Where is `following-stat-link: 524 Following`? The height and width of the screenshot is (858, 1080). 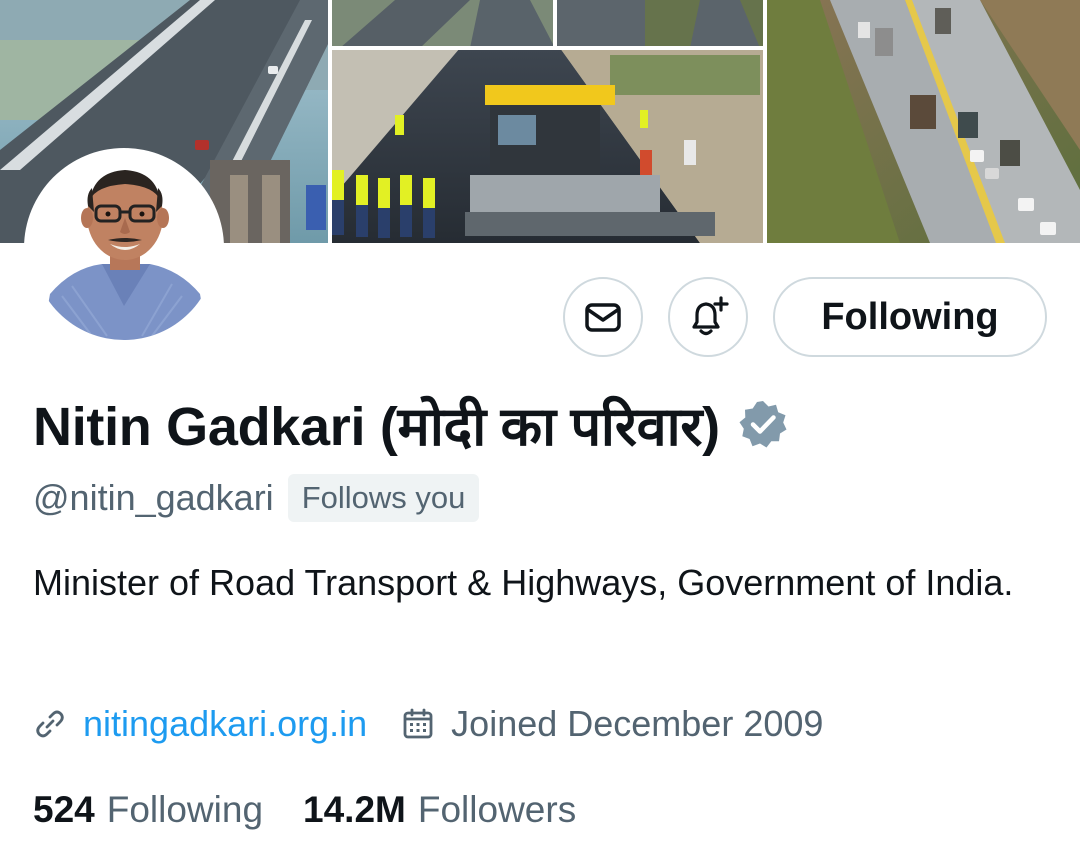 following-stat-link: 524 Following is located at coordinates (148, 810).